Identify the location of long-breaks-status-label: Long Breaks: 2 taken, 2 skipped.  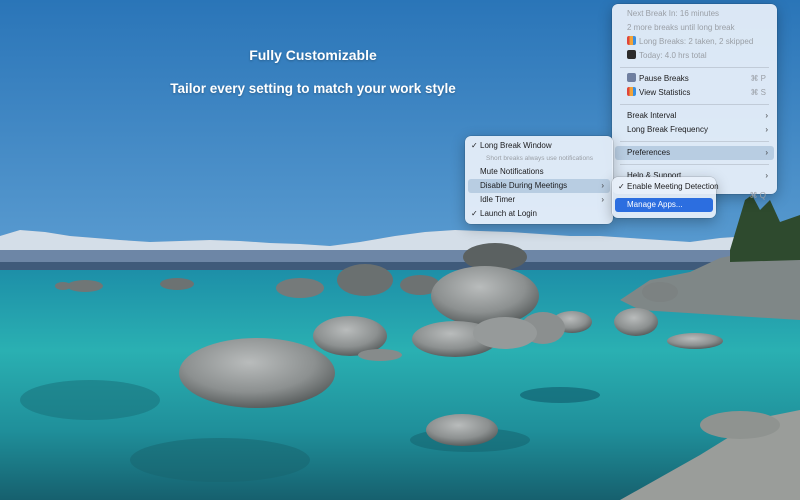
(696, 41).